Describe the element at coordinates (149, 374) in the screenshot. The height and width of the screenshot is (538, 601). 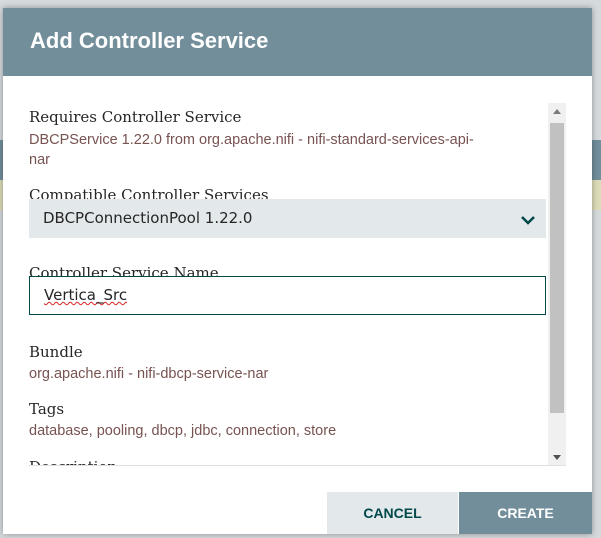
I see `bundle-value: org.apache.nifi - nifi-dbcp-service-nar` at that location.